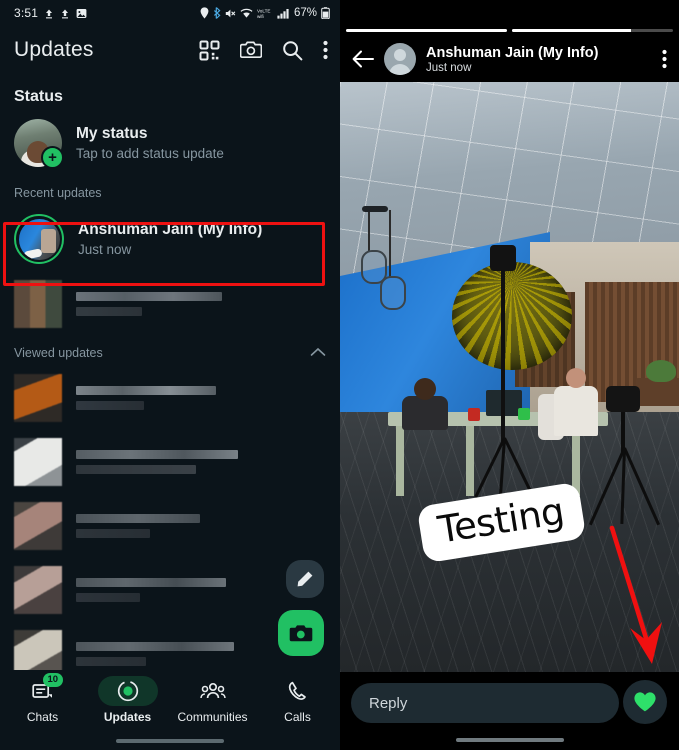  Describe the element at coordinates (127, 691) in the screenshot. I see `updates-icon` at that location.